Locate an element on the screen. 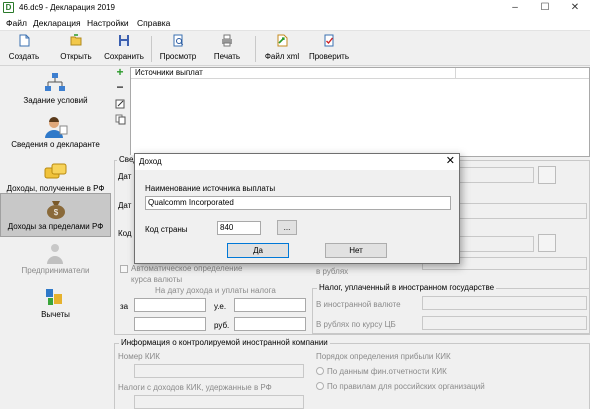 Image resolution: width=590 pixels, height=409 pixels. yes-button: Да is located at coordinates (258, 250).